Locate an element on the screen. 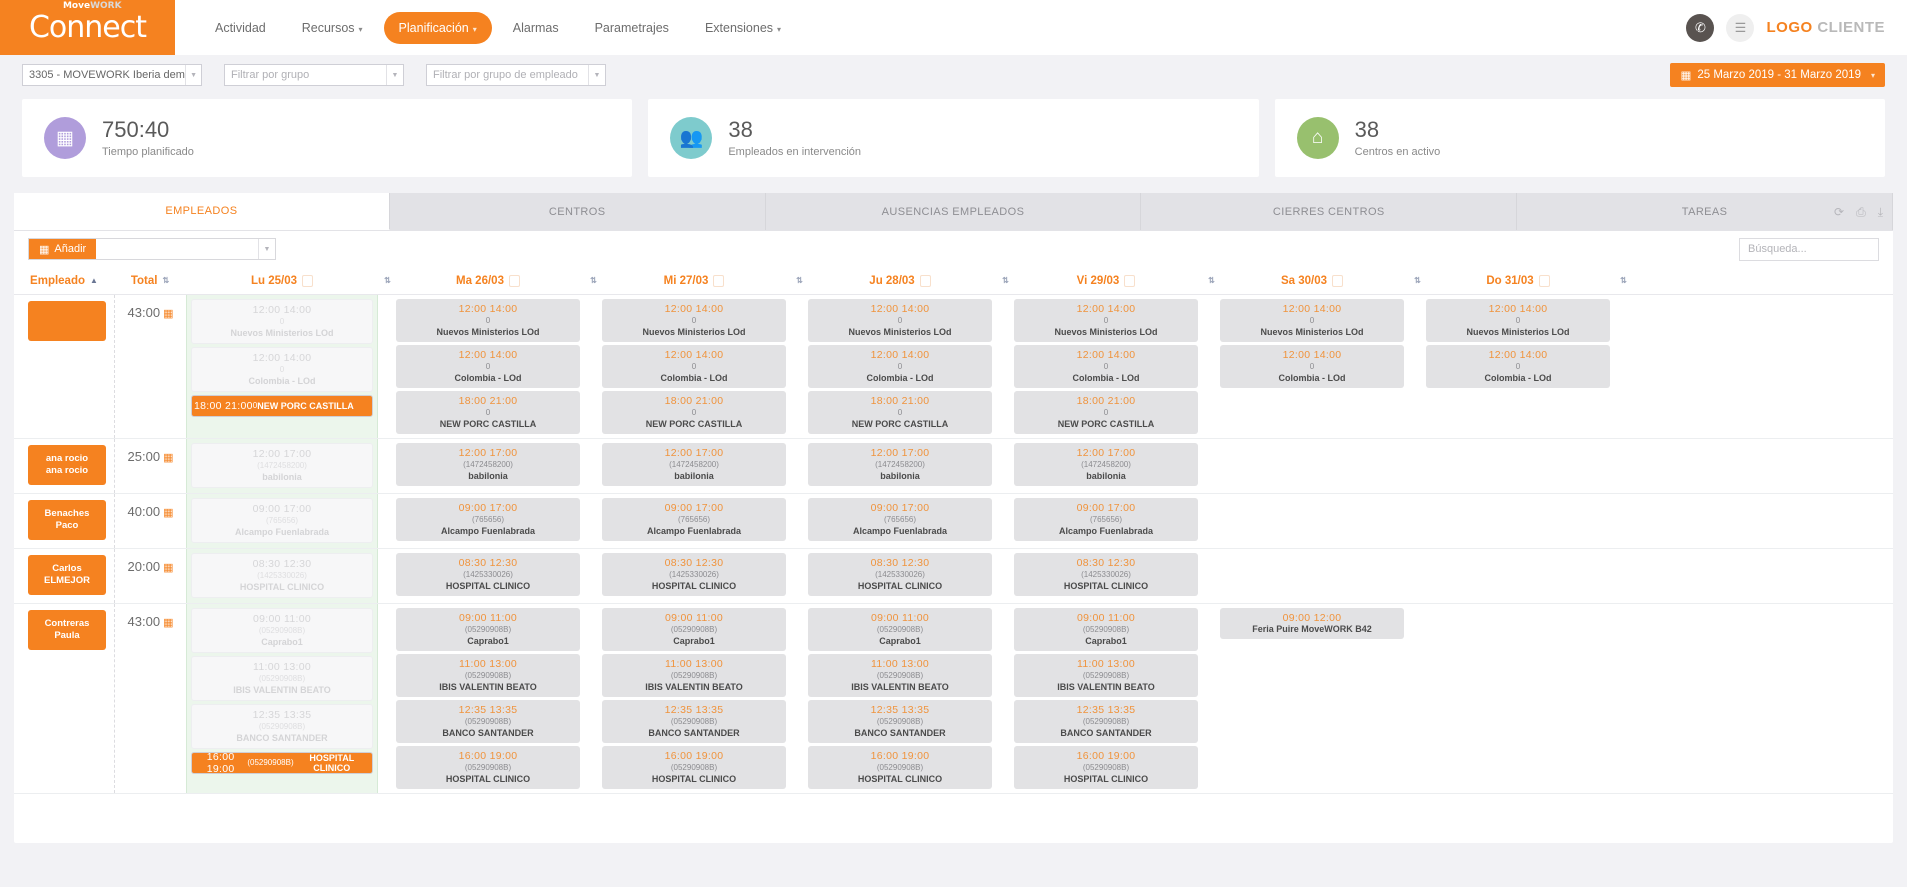  app-logo: Connect MoveWORK is located at coordinates (87, 27).